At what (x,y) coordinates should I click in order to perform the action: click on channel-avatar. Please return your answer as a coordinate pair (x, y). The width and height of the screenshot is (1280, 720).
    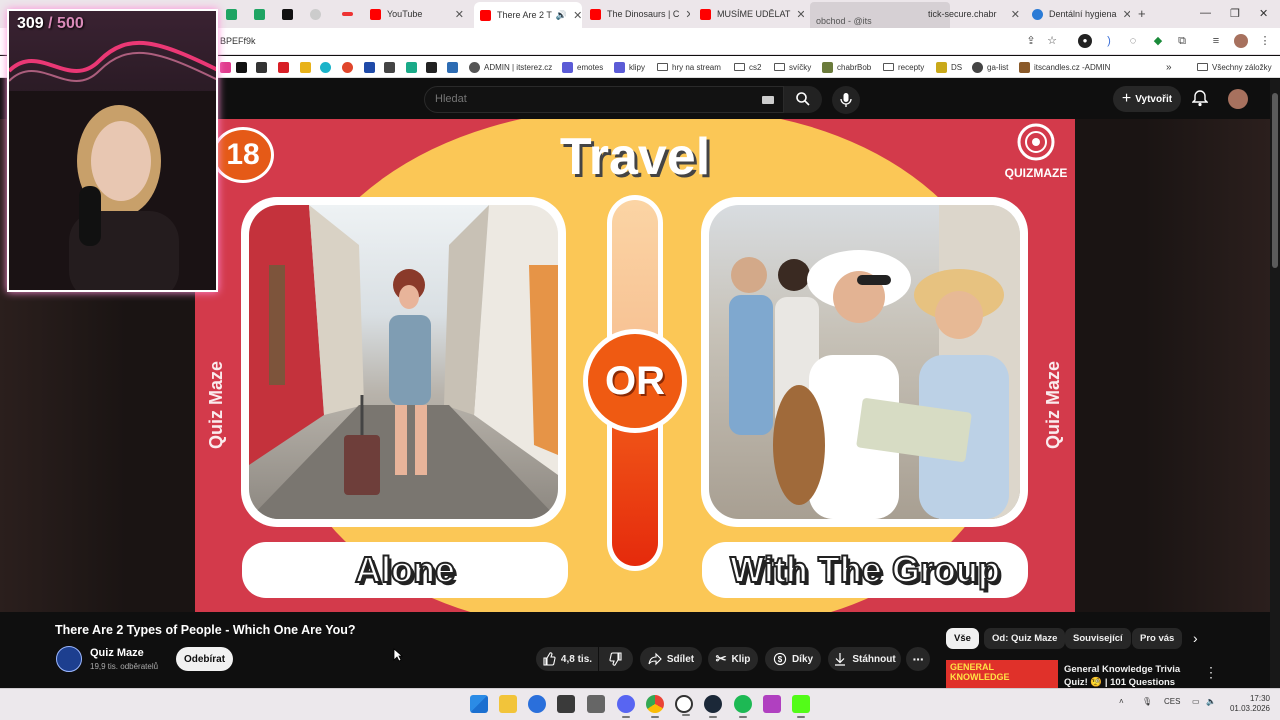
    Looking at the image, I should click on (69, 659).